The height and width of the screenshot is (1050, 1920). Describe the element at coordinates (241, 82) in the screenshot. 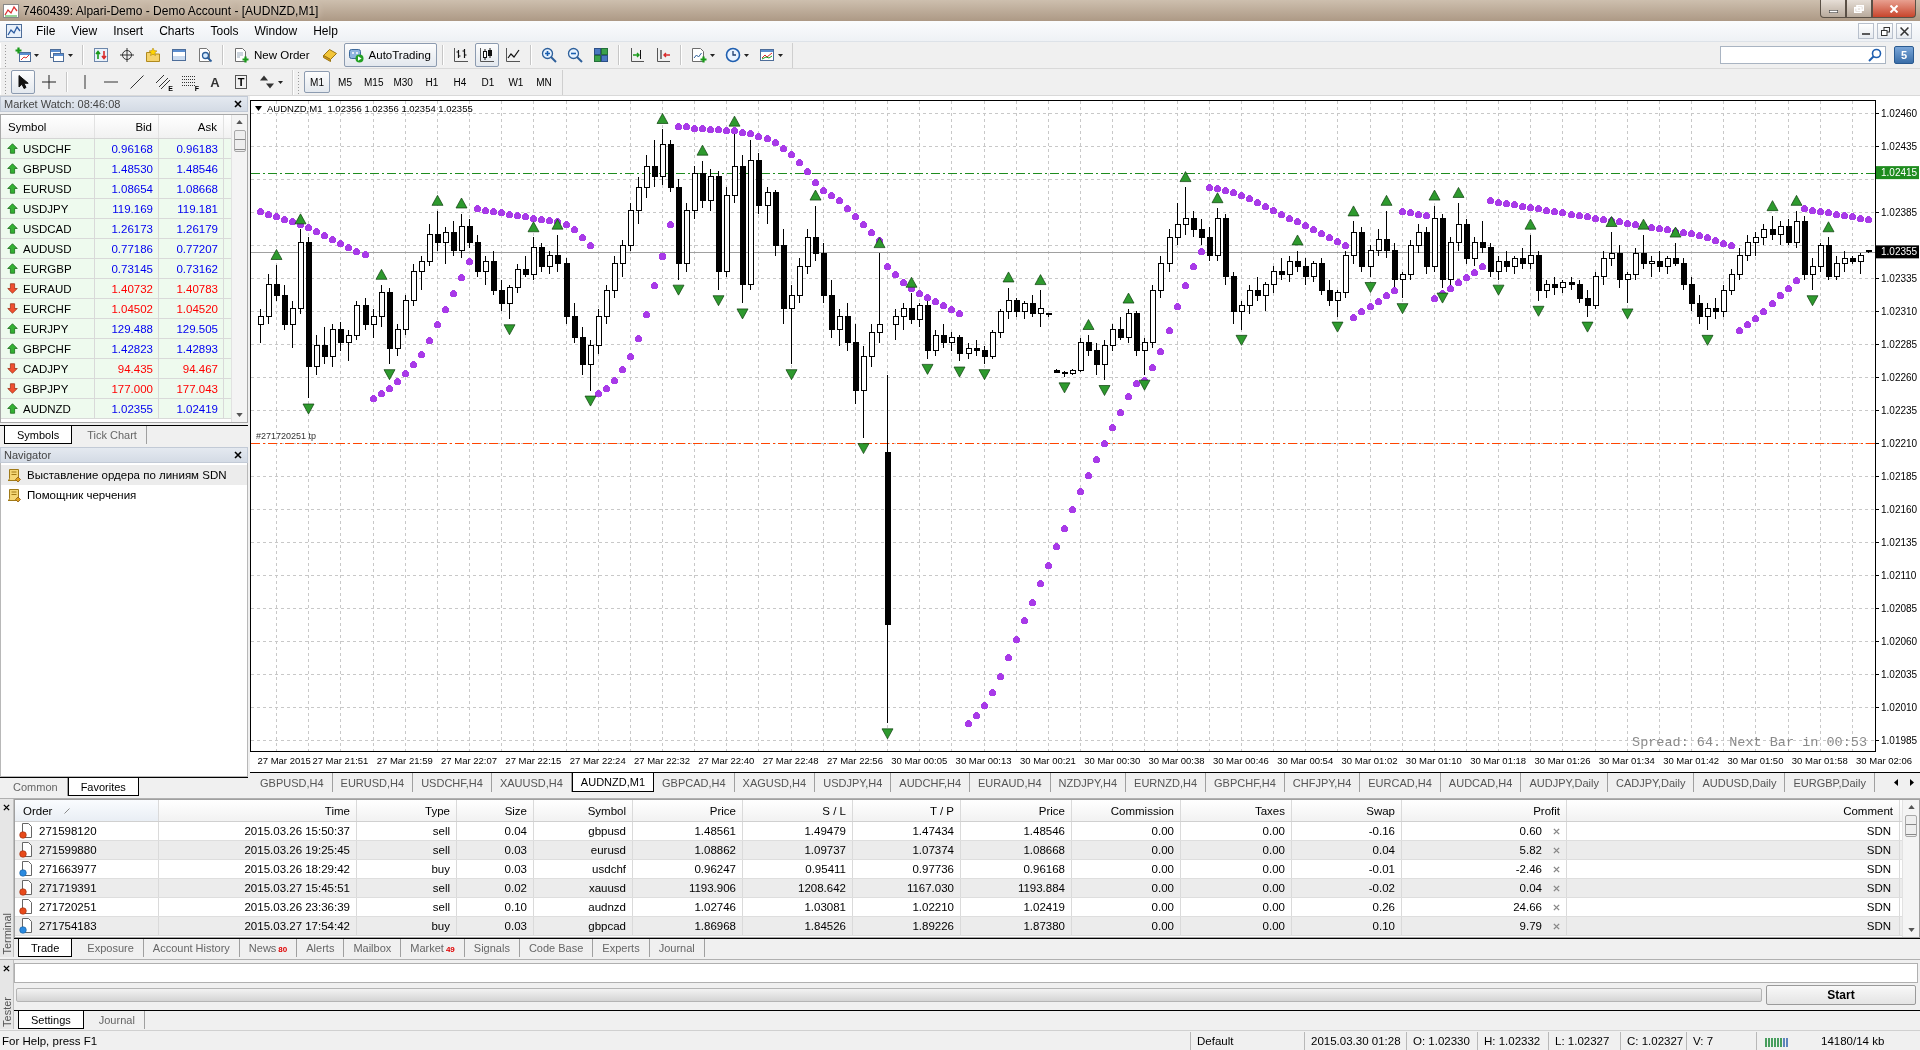

I see `drawing-tool-button: T` at that location.